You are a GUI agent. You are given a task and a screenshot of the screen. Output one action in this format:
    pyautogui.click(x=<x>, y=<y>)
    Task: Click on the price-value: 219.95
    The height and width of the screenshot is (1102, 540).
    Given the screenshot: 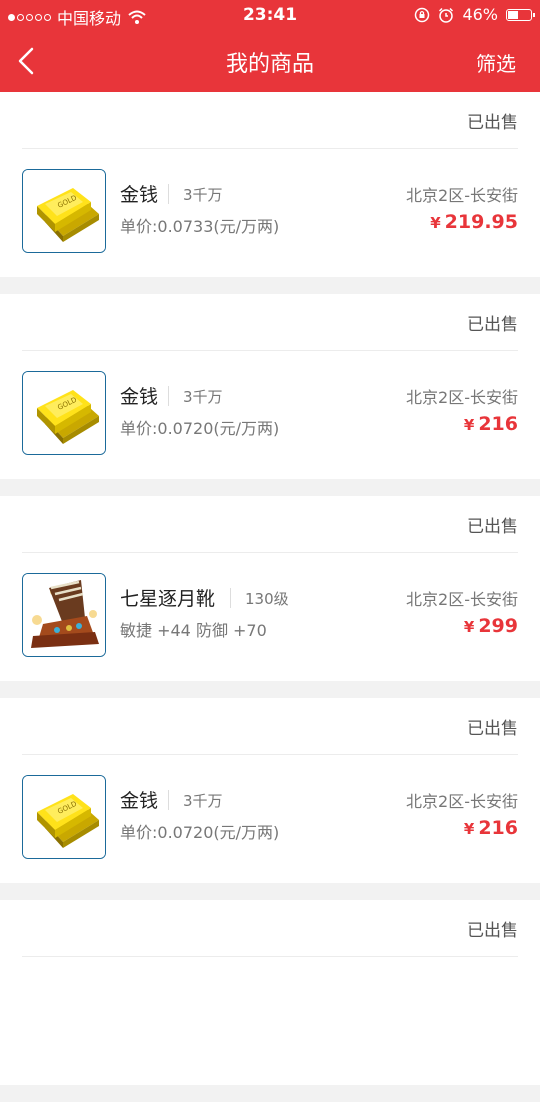 What is the action you would take?
    pyautogui.click(x=481, y=222)
    